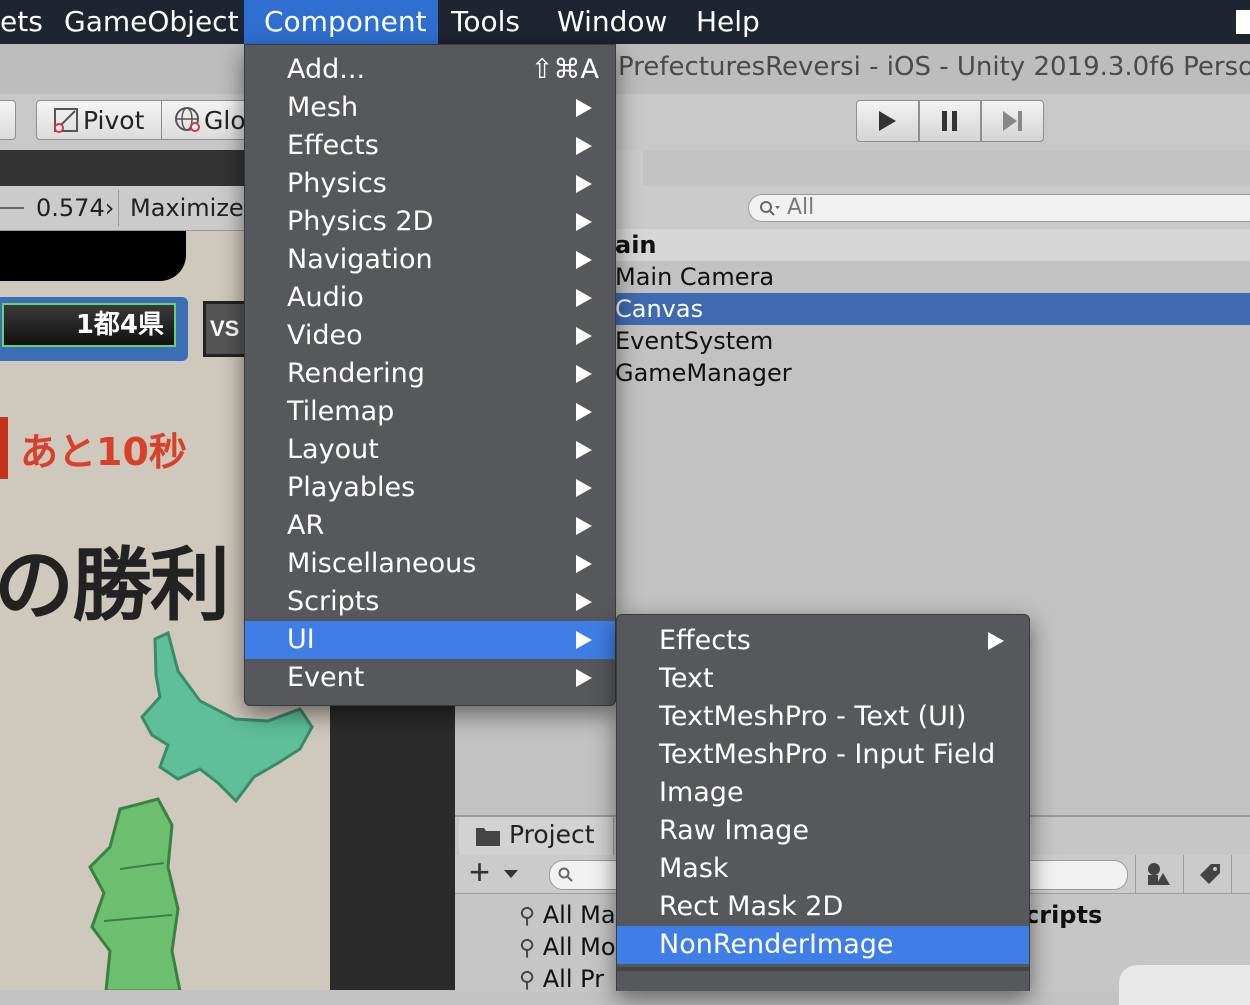  What do you see at coordinates (527, 916) in the screenshot?
I see `search-icon: ⚲` at bounding box center [527, 916].